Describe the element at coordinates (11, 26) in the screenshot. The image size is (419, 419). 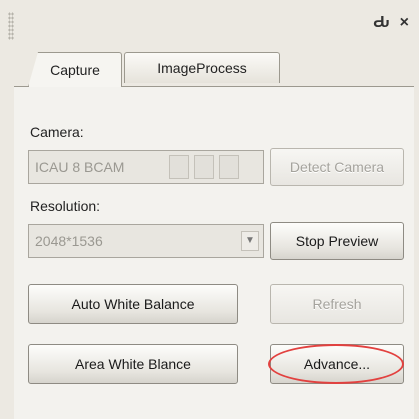
I see `panel-grip-handle` at that location.